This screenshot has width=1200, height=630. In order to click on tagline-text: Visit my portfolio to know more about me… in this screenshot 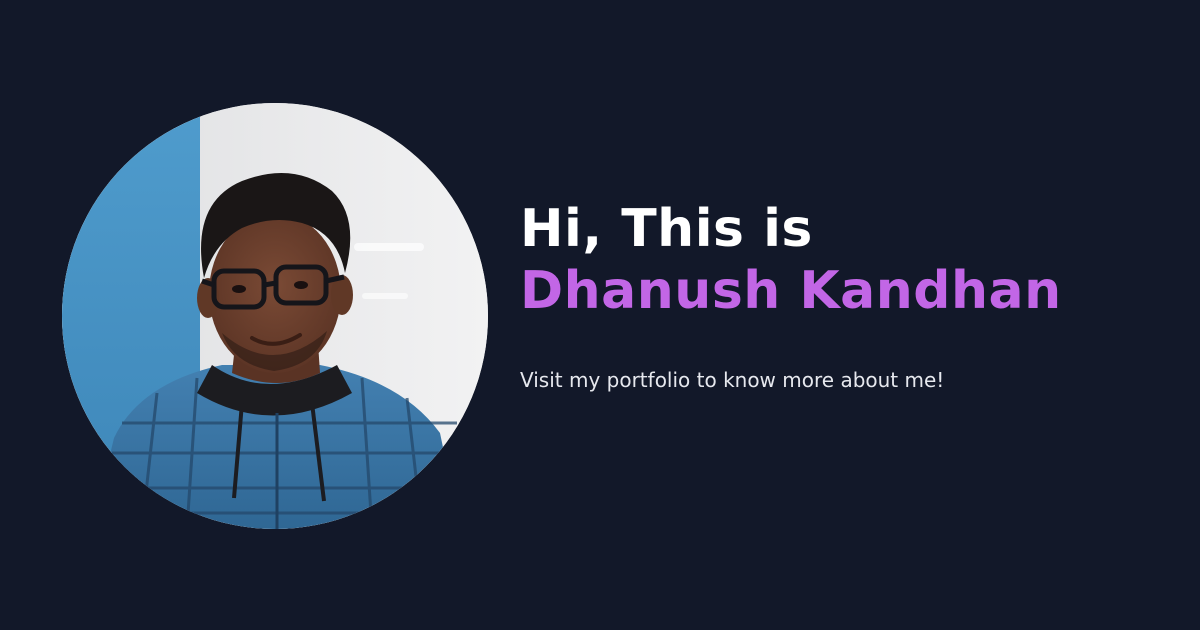, I will do `click(732, 380)`.